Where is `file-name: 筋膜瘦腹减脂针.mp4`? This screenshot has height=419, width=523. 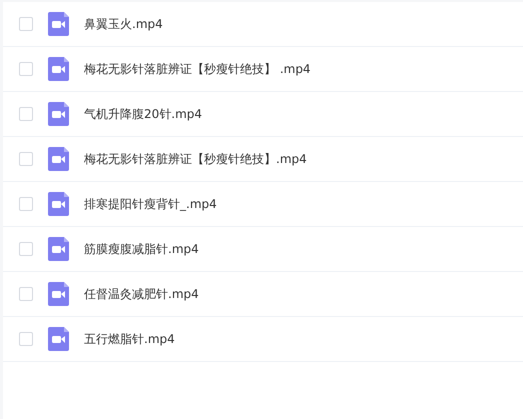
file-name: 筋膜瘦腹减脂针.mp4 is located at coordinates (141, 249).